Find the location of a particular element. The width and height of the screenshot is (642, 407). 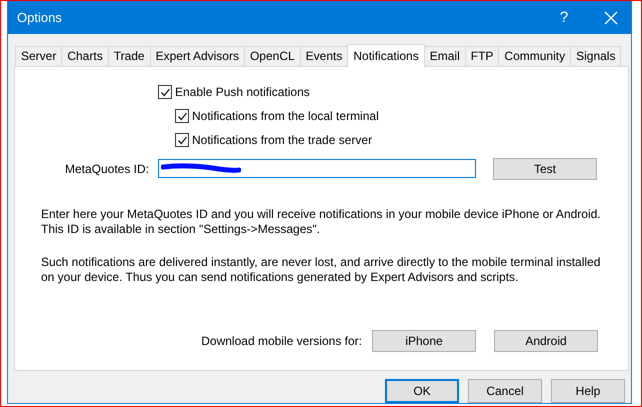

checkbox-label: Notifications from the local terminal is located at coordinates (285, 116).